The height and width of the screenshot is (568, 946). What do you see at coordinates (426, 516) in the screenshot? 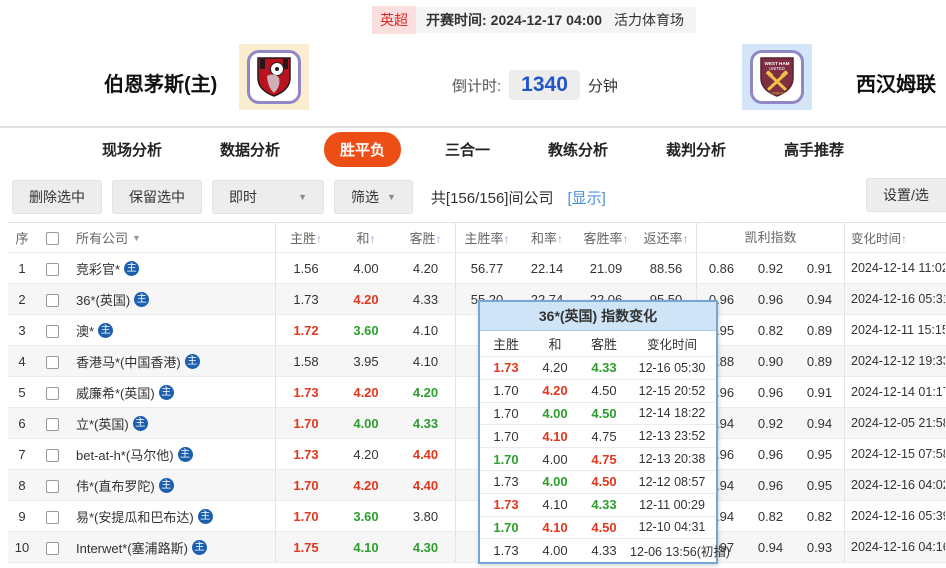
I see `away-odds: 3.80` at bounding box center [426, 516].